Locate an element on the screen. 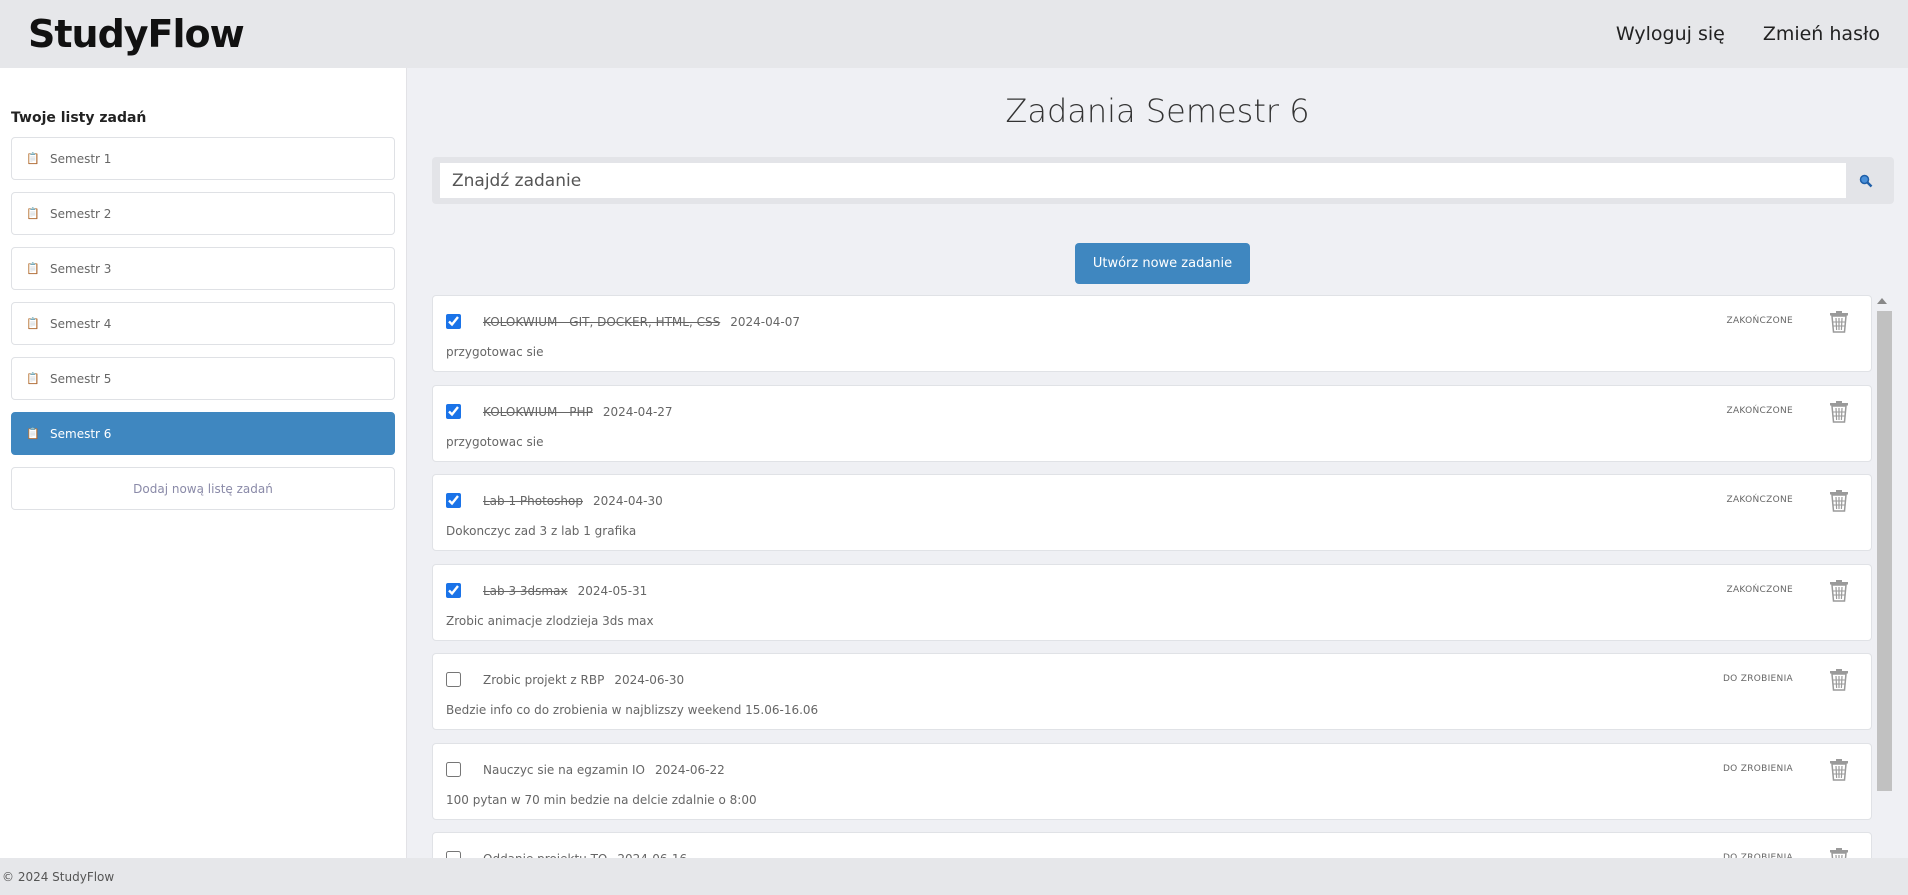 This screenshot has height=895, width=1908. sidebar-list-item: 📋 Semestr 5 is located at coordinates (203, 378).